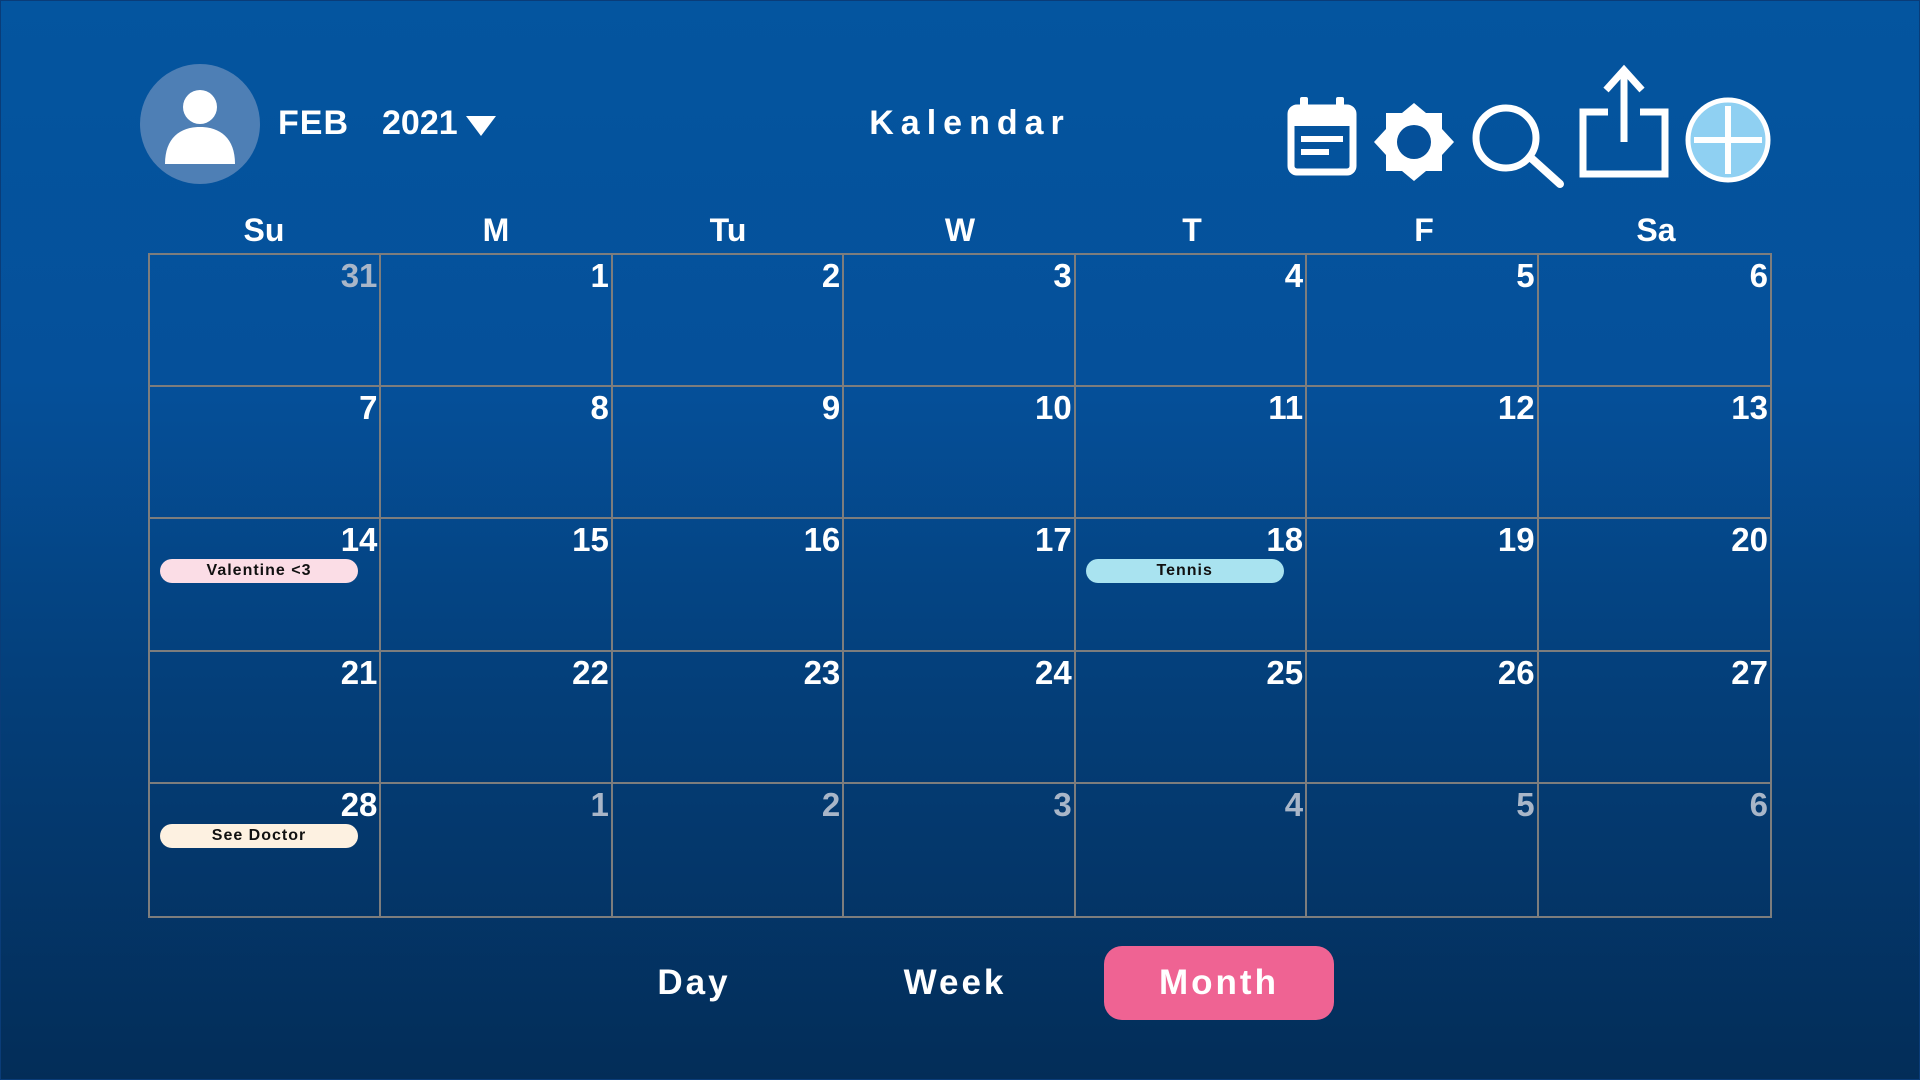  What do you see at coordinates (1184, 571) in the screenshot?
I see `event-chip: Tennis` at bounding box center [1184, 571].